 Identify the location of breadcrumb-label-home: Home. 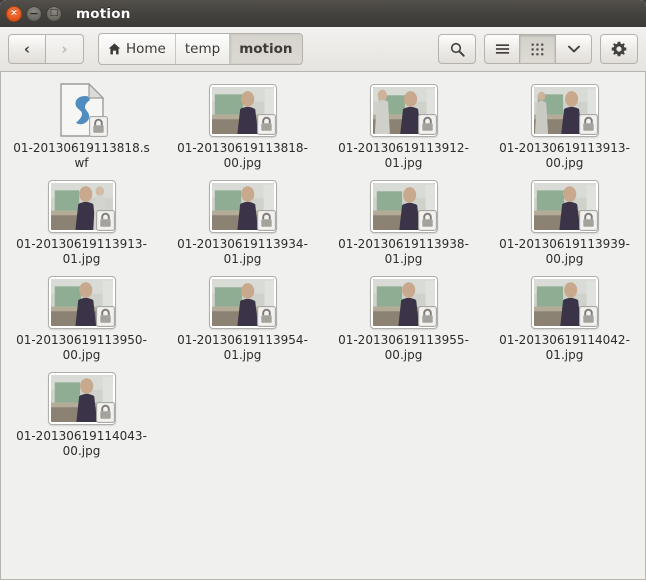
(146, 49).